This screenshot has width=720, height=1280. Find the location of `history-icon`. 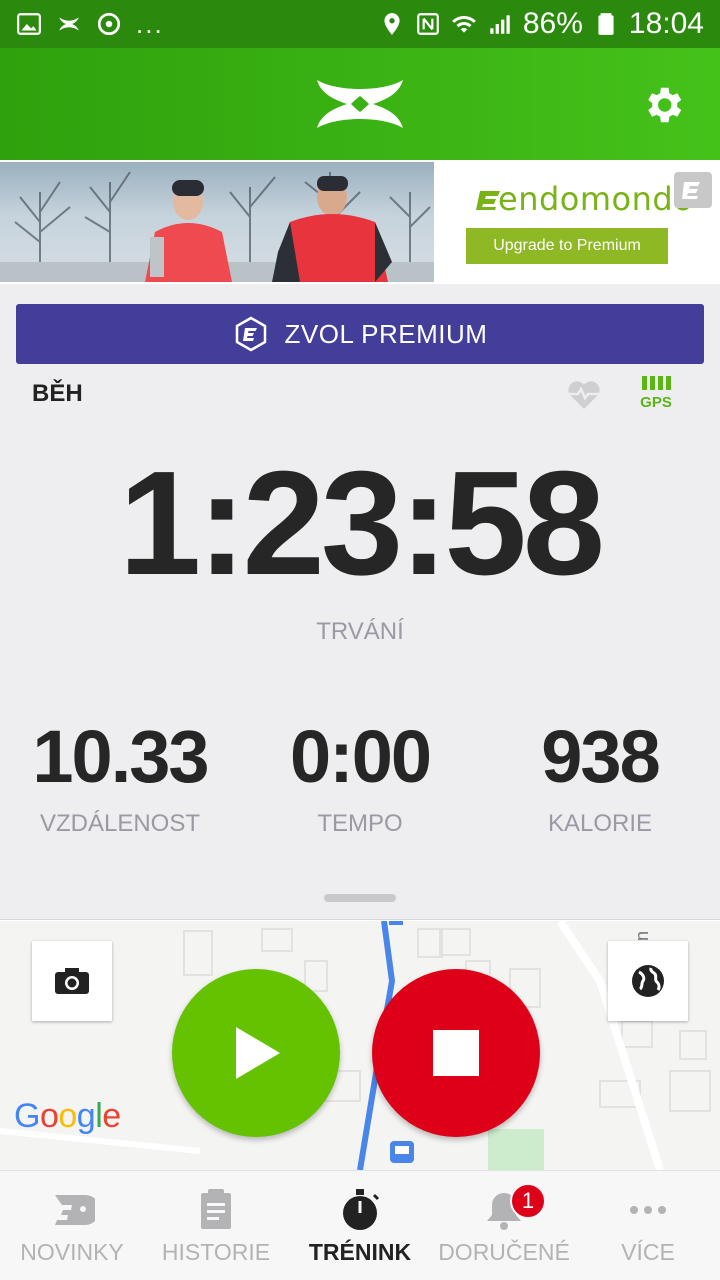

history-icon is located at coordinates (216, 1209).